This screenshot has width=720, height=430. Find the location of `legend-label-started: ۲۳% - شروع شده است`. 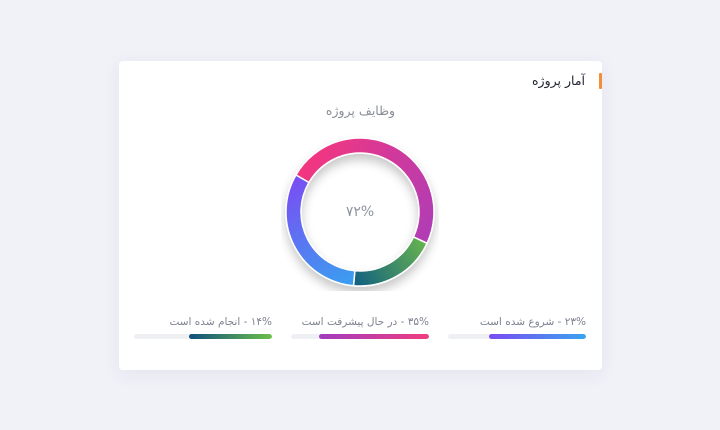

legend-label-started: ۲۳% - شروع شده است is located at coordinates (532, 322).